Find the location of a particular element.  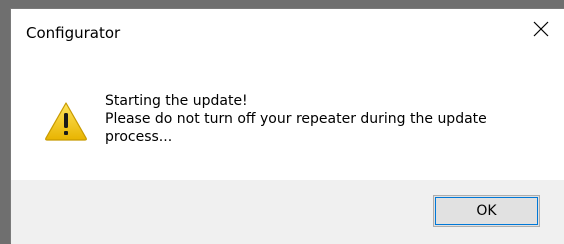

close-button is located at coordinates (541, 29).